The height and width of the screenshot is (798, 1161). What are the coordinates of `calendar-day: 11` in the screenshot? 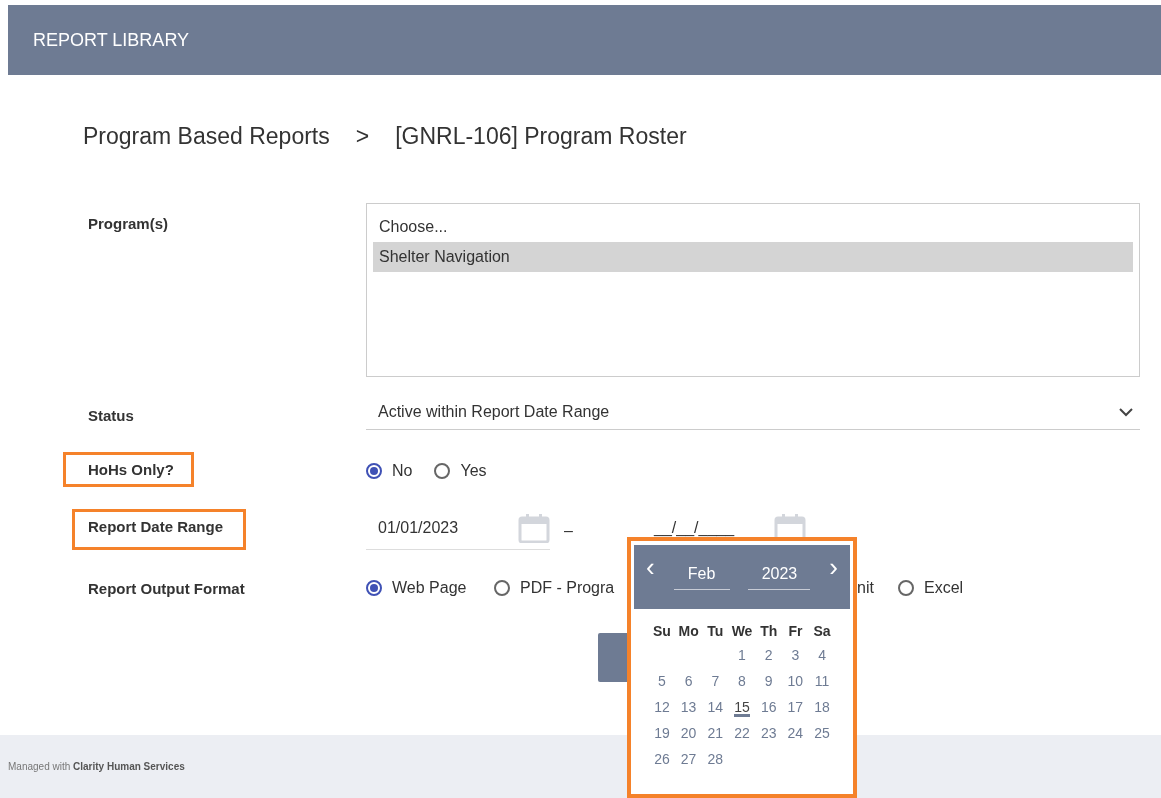 It's located at (822, 681).